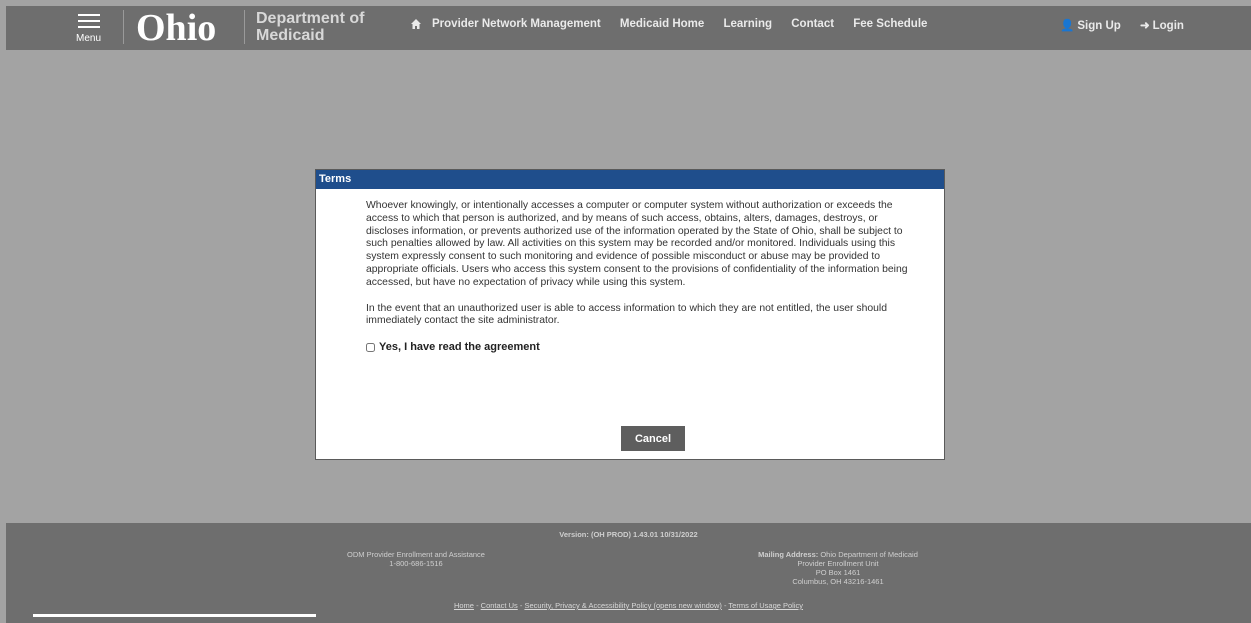  I want to click on home-icon, so click(416, 24).